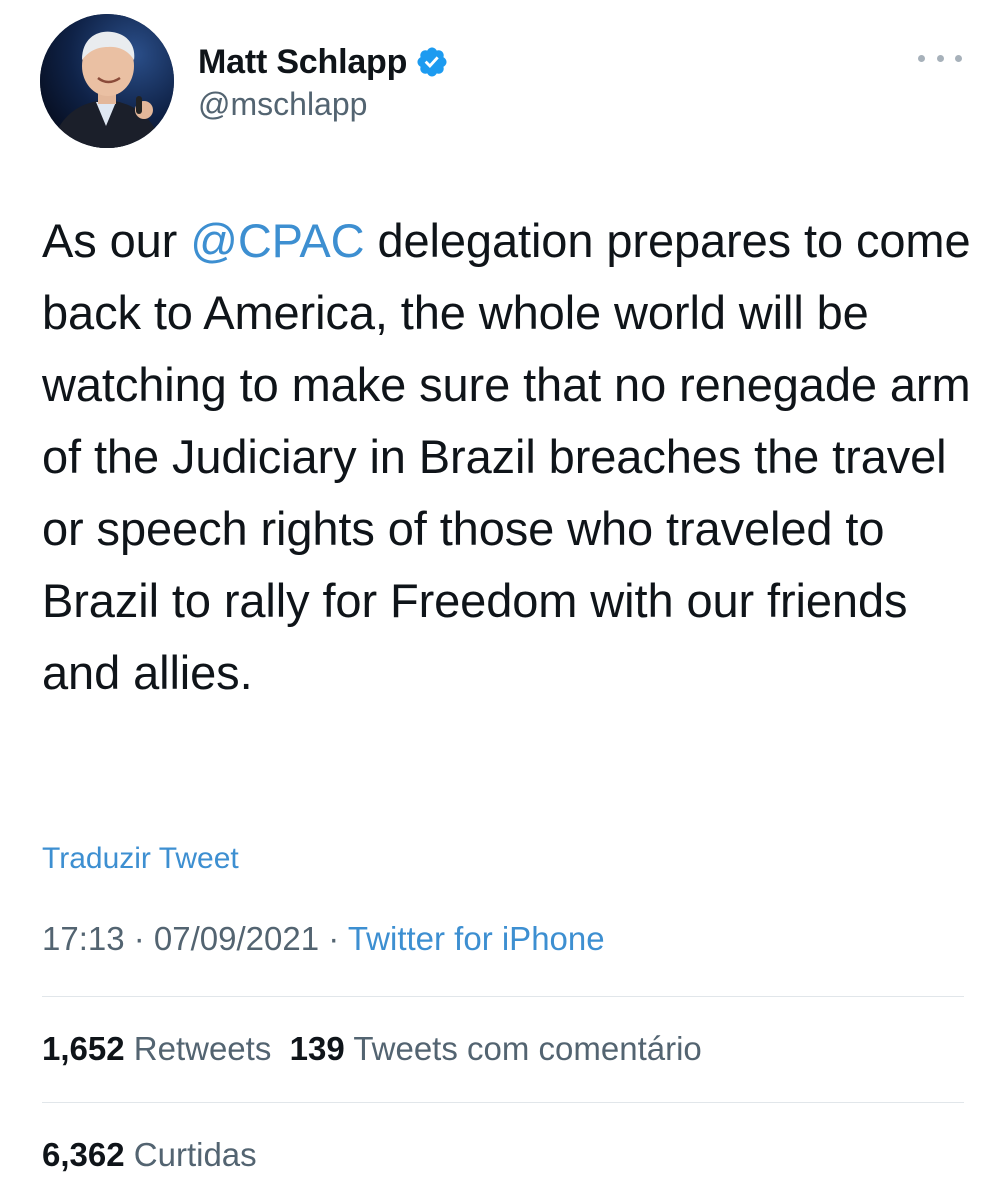 Image resolution: width=1004 pixels, height=1200 pixels. What do you see at coordinates (116, 240) in the screenshot?
I see `tweet-text-start: As our` at bounding box center [116, 240].